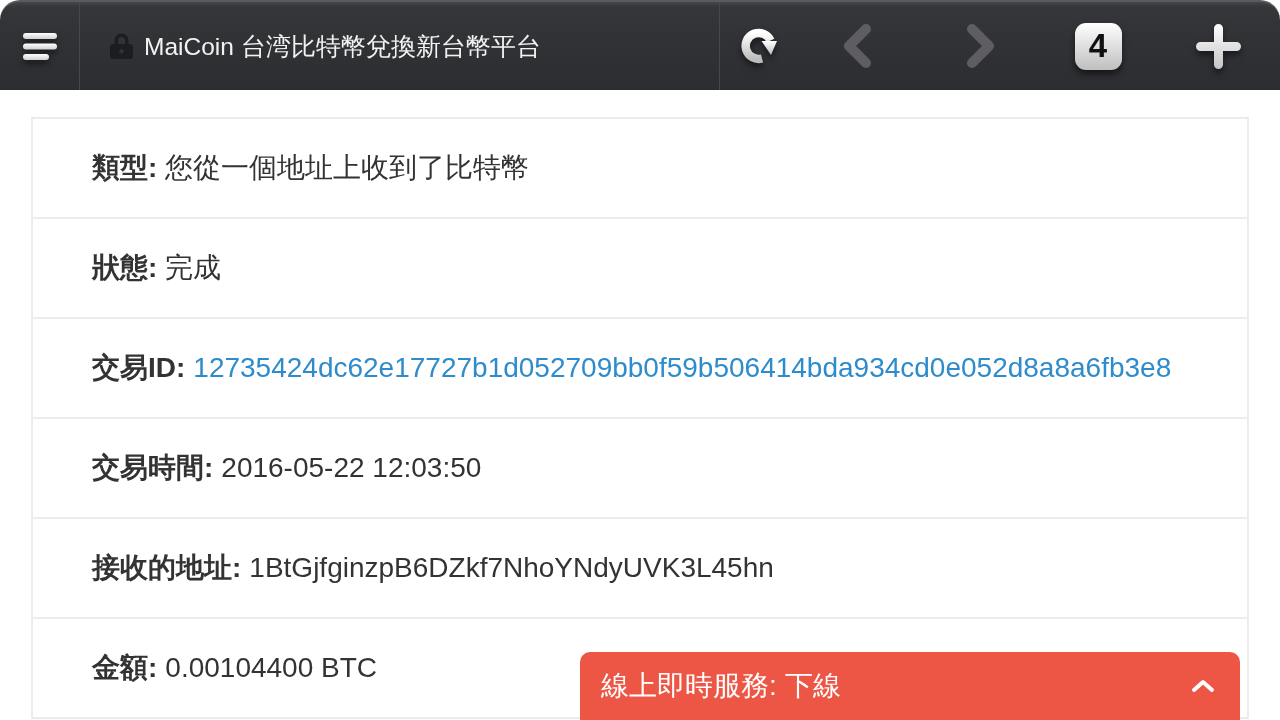 This screenshot has width=1280, height=720. I want to click on field-value: 2016-05-22 12:03:50, so click(351, 468).